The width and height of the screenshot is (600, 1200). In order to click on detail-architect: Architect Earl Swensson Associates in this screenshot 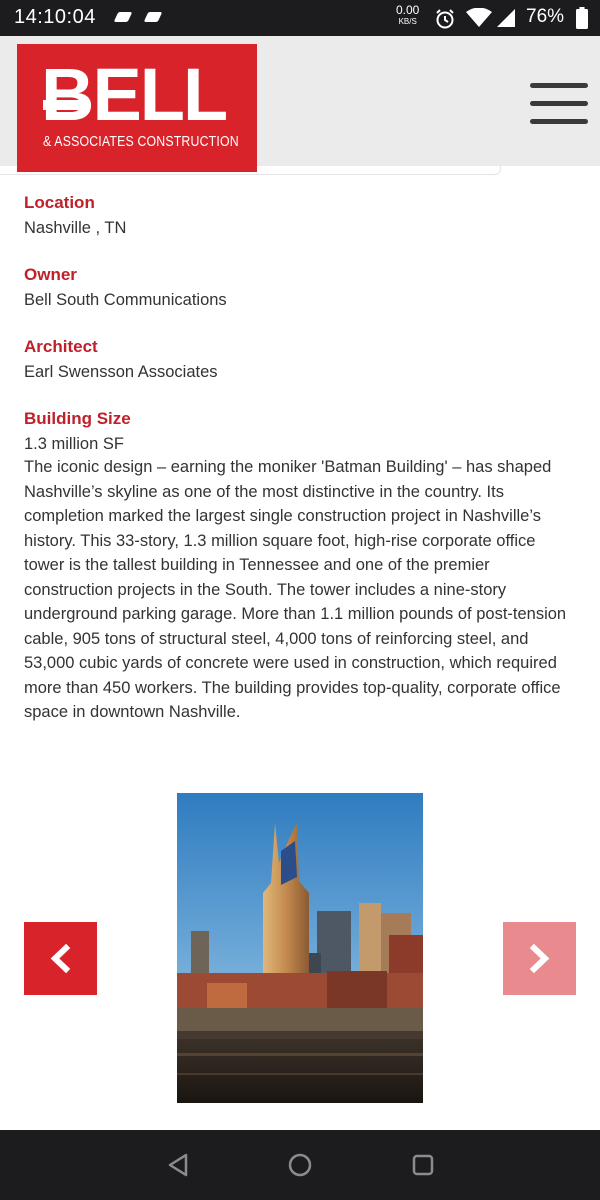, I will do `click(304, 359)`.